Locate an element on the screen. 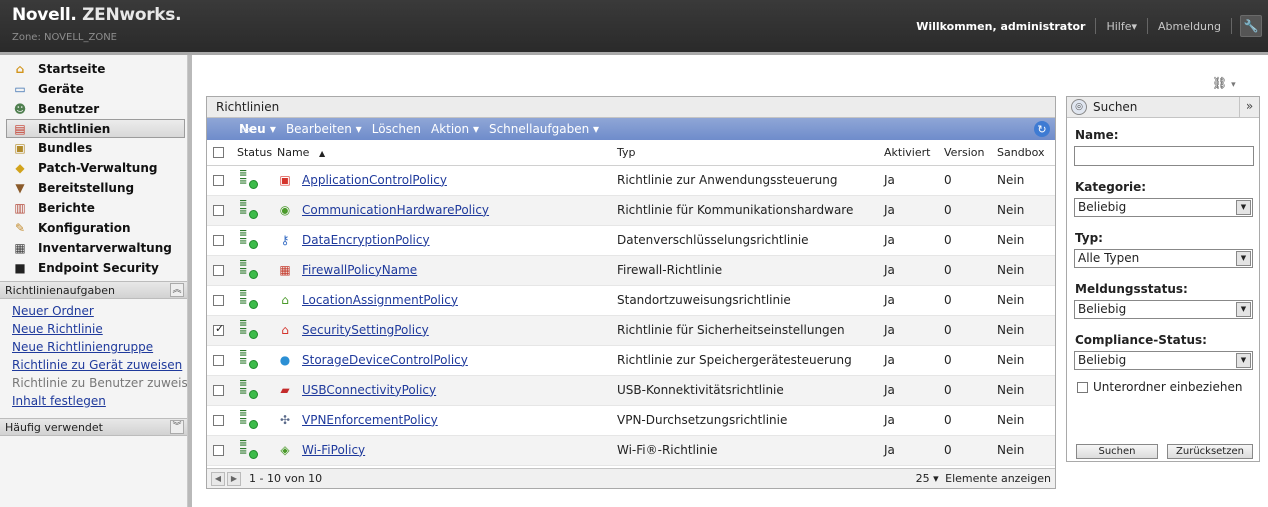 The width and height of the screenshot is (1268, 507). tasks-panel-header: Richtlinienaufgaben ︽ is located at coordinates (93, 290).